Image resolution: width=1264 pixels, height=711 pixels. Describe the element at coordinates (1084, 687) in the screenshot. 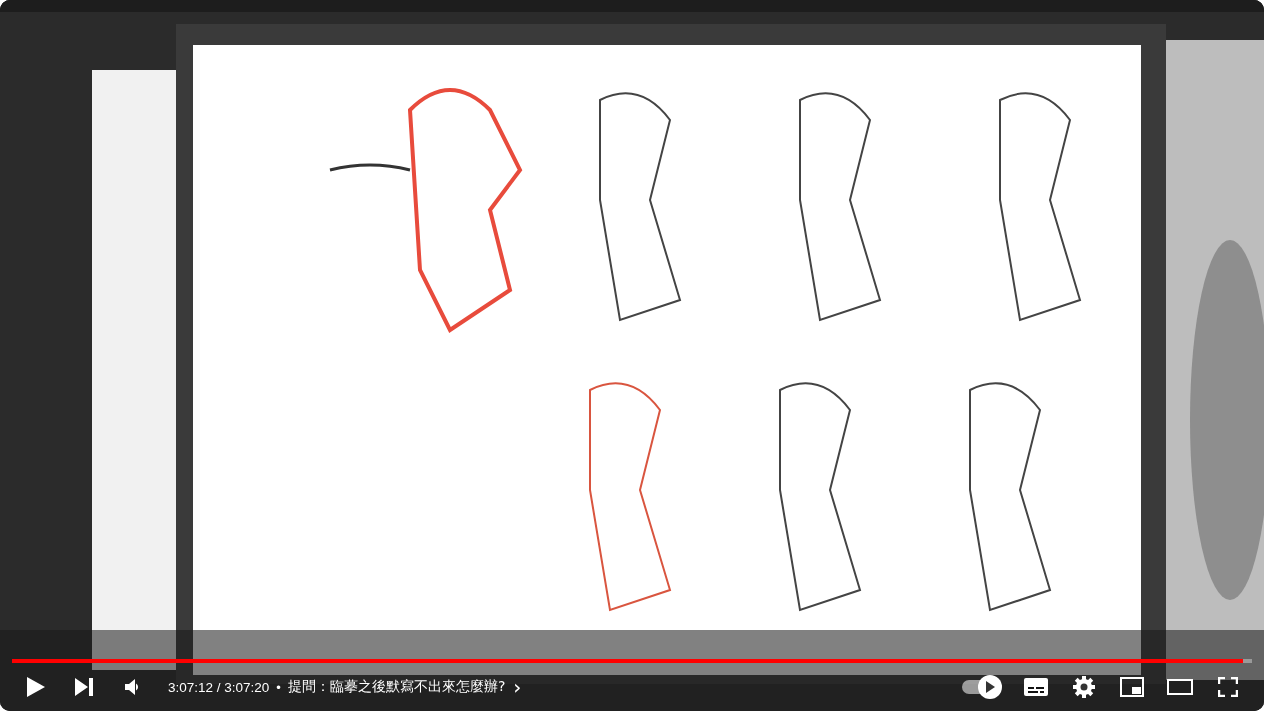

I see `settings-icon` at that location.